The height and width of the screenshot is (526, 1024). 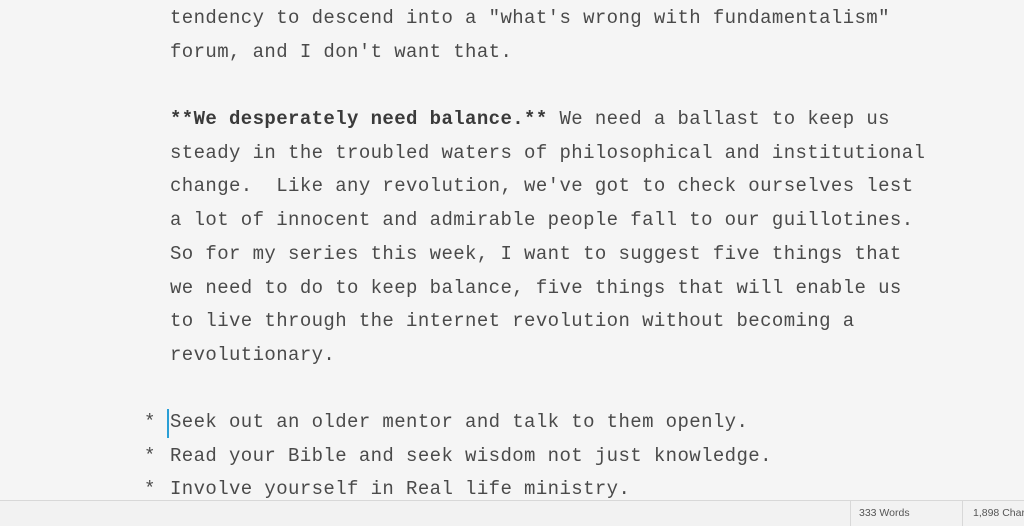 I want to click on text-line: forum, and I don't want that., so click(x=341, y=52).